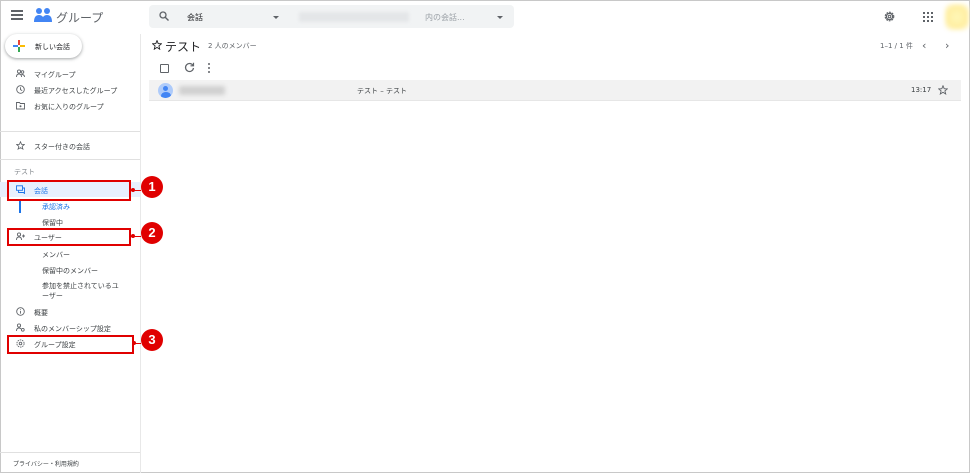  What do you see at coordinates (17, 16) in the screenshot?
I see `hamburger-menu-icon` at bounding box center [17, 16].